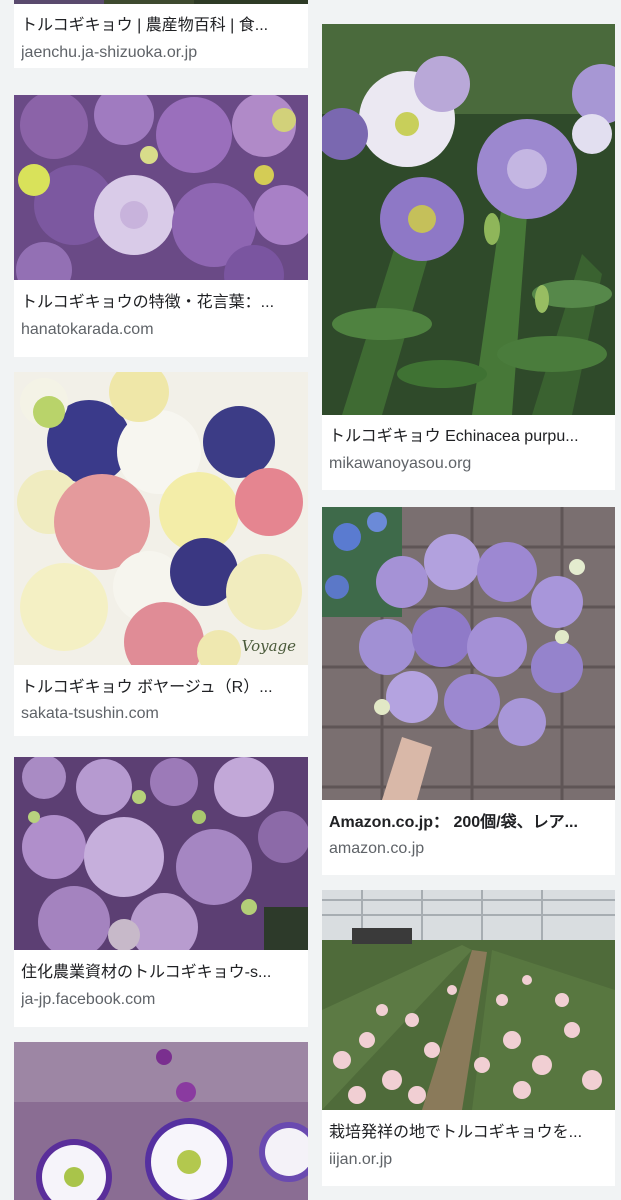 The width and height of the screenshot is (621, 1200). I want to click on result-source: sakata-tsushin.com, so click(90, 713).